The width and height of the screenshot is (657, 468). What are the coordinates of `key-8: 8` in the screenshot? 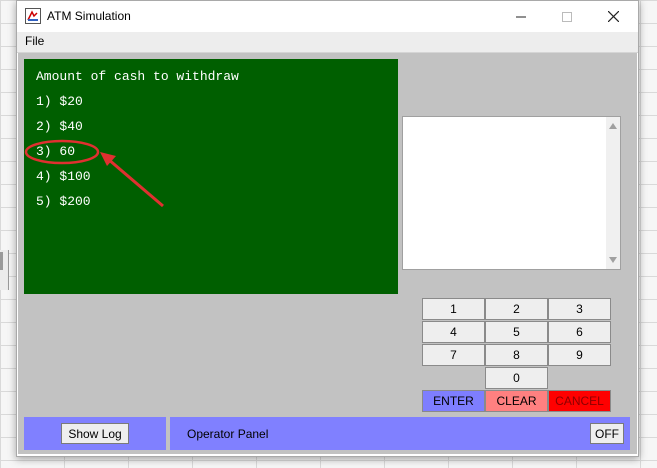 It's located at (516, 355).